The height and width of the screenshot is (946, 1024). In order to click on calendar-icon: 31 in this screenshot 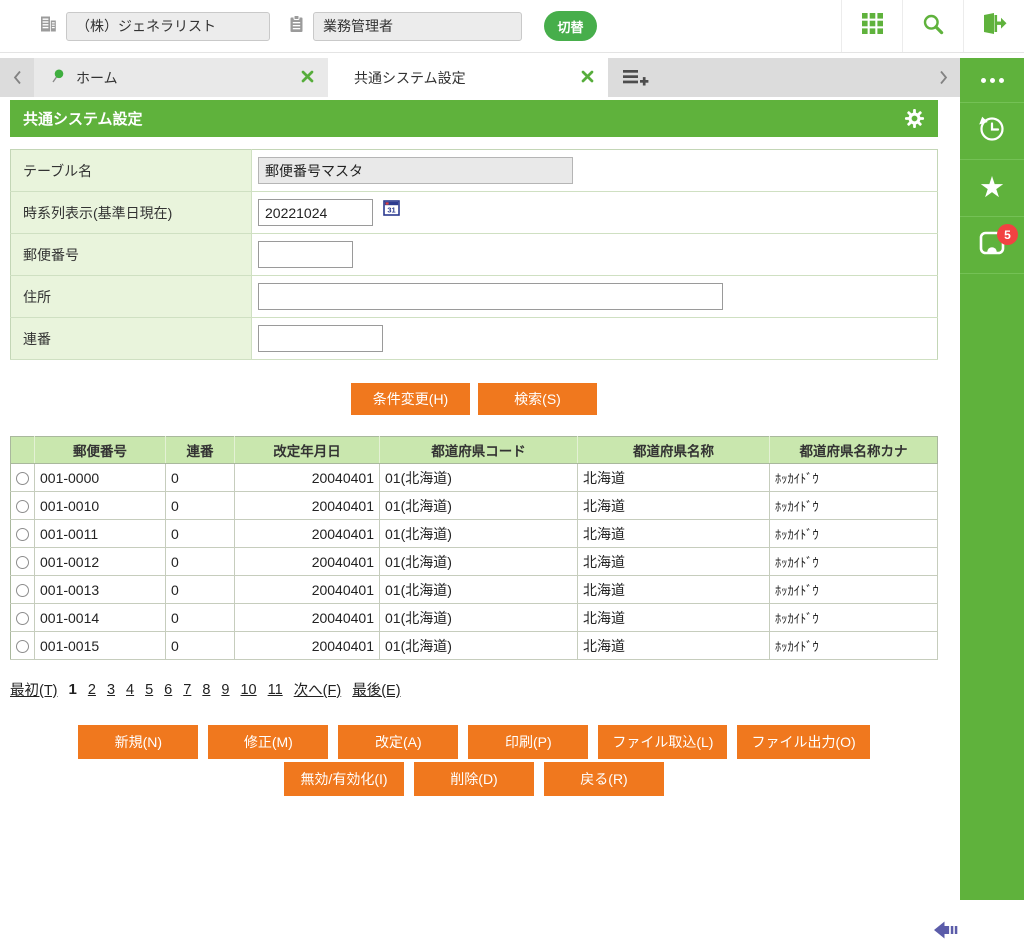, I will do `click(391, 210)`.